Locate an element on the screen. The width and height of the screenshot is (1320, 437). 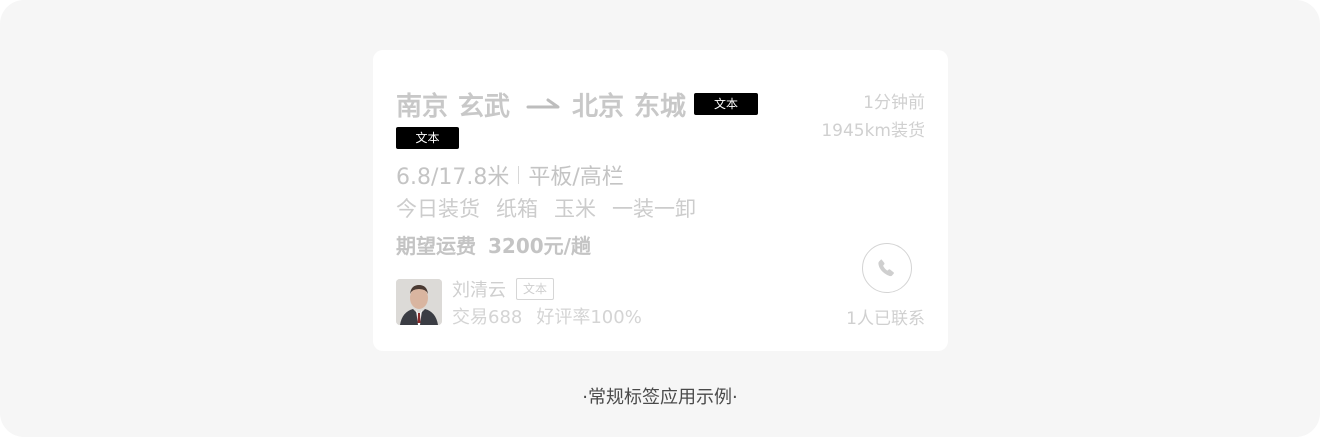
user-trades: 交易688 is located at coordinates (487, 317).